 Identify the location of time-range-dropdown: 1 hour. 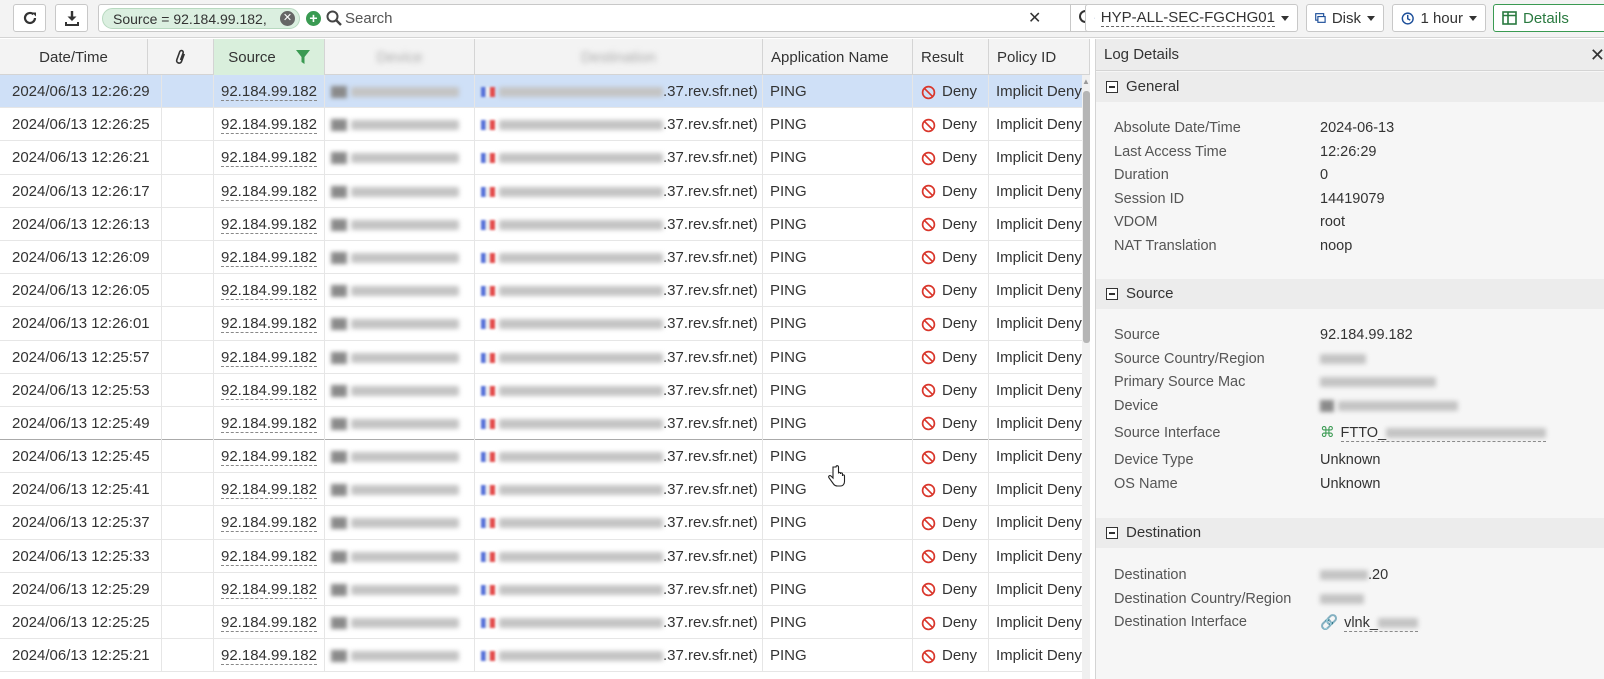
(1439, 18).